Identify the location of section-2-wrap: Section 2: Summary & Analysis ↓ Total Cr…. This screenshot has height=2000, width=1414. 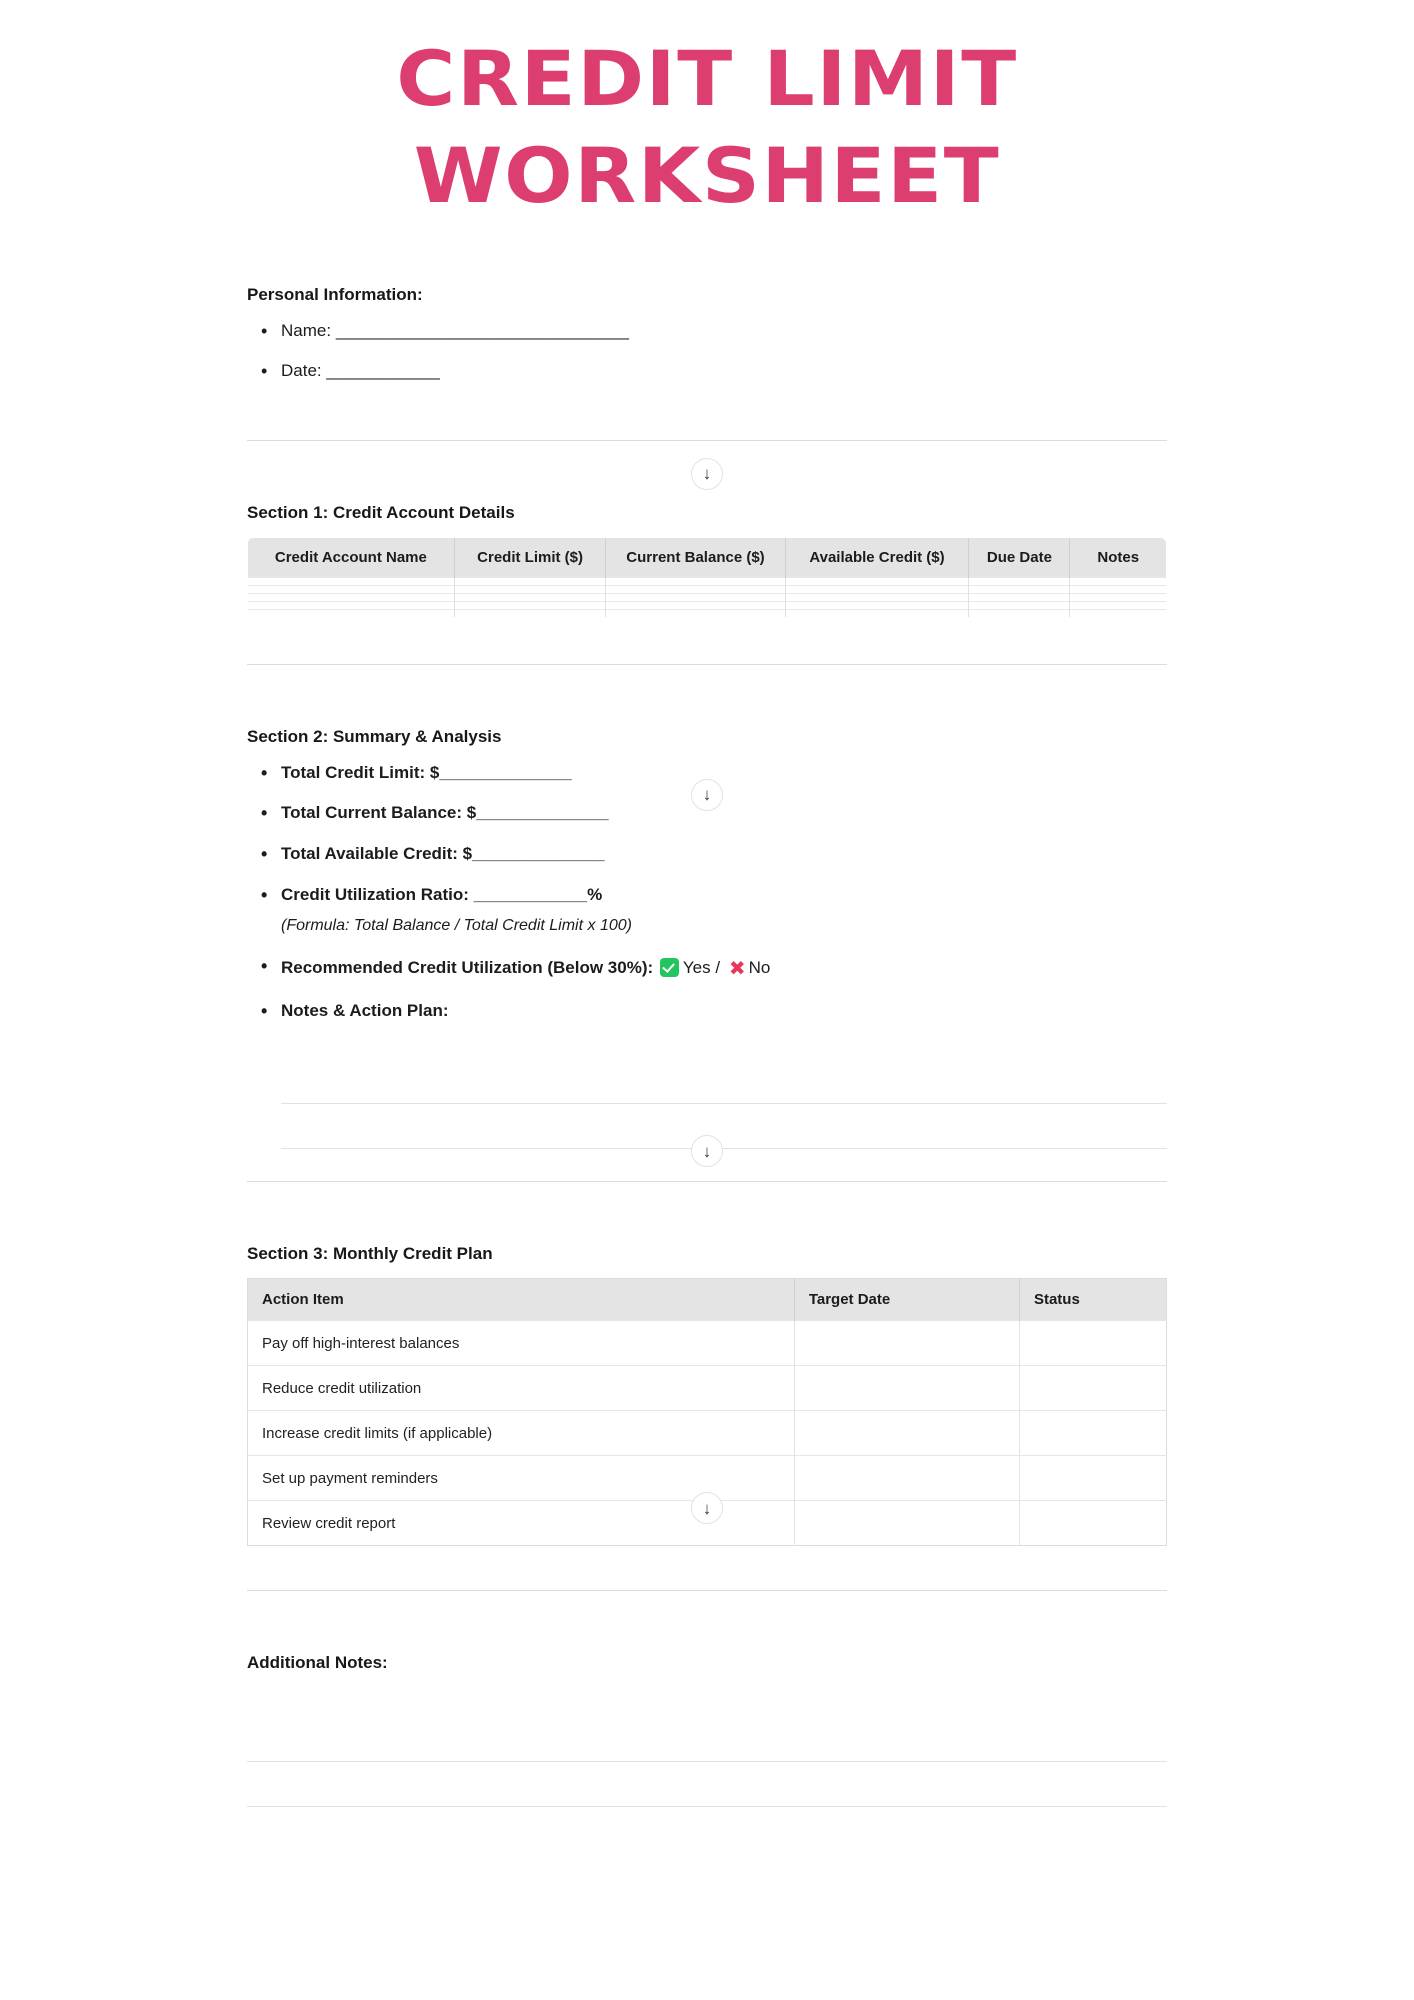
(707, 938).